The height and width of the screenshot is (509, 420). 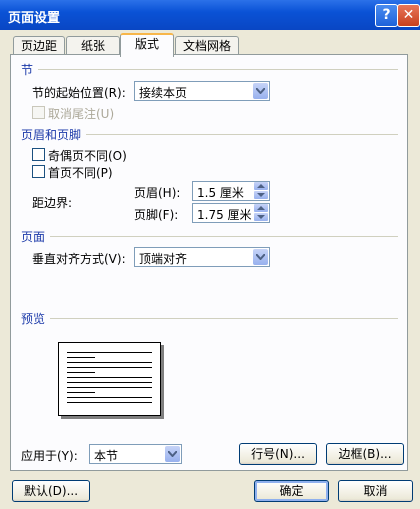 I want to click on from-edge-label: 距边界:, so click(x=52, y=203).